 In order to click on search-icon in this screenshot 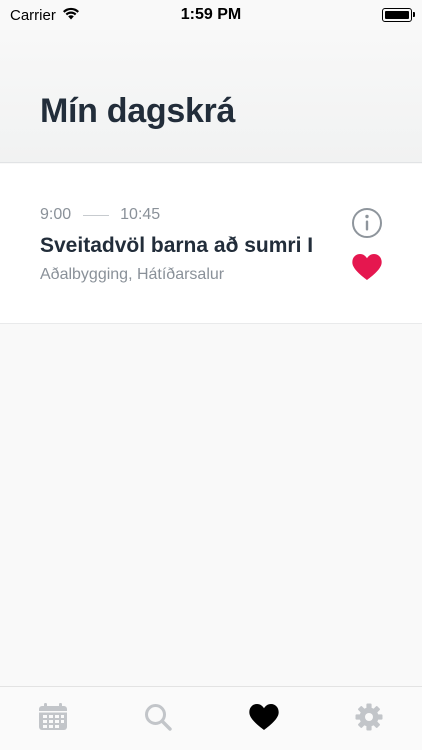, I will do `click(158, 717)`.